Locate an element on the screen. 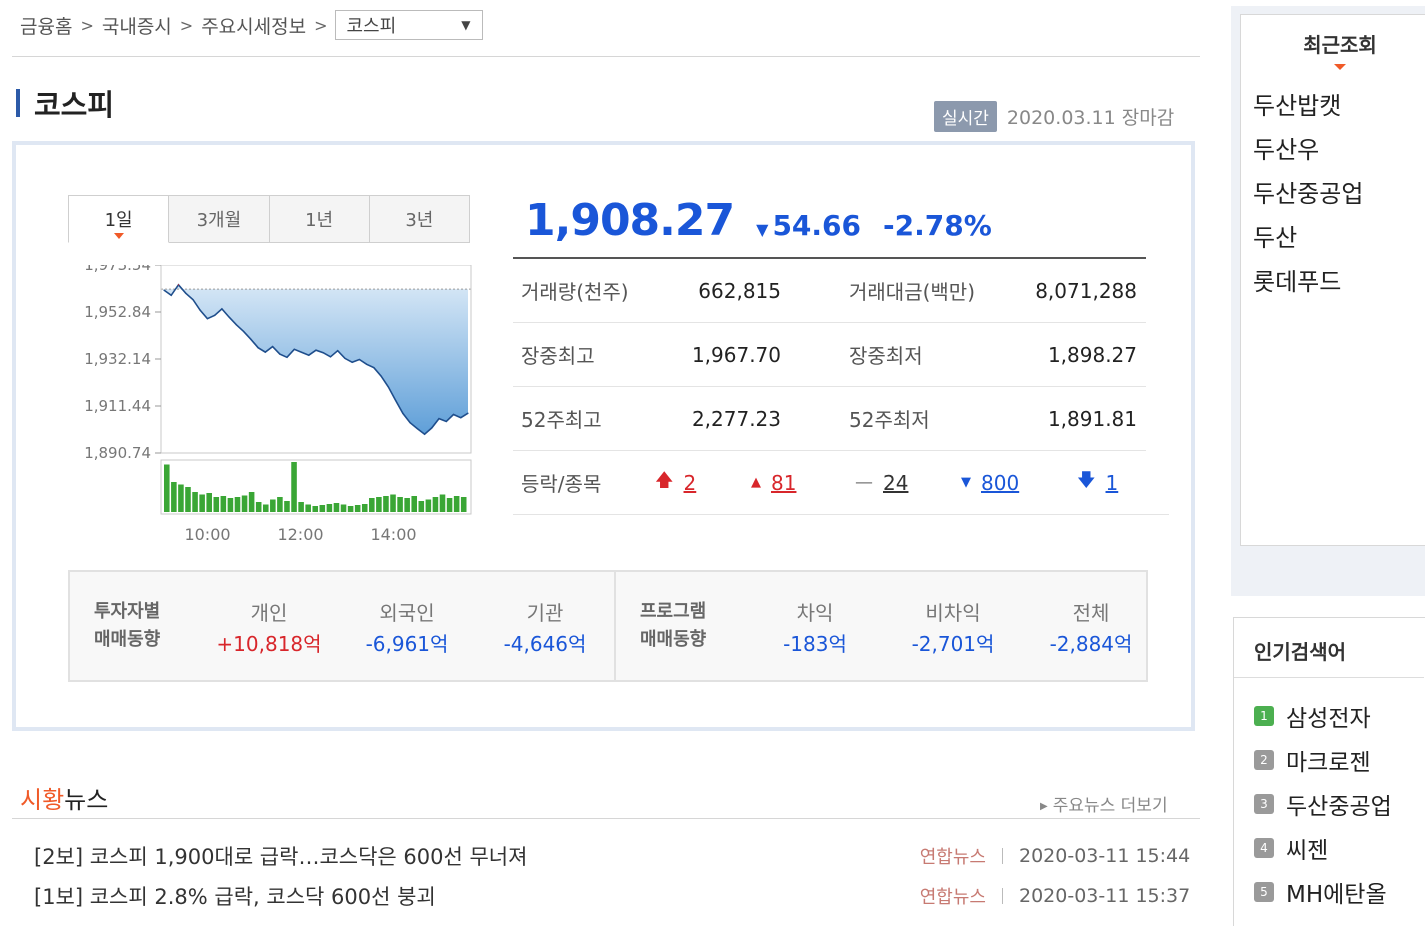 The height and width of the screenshot is (926, 1425). investor-trading-label: 투자자별 매매동향 is located at coordinates (135, 626).